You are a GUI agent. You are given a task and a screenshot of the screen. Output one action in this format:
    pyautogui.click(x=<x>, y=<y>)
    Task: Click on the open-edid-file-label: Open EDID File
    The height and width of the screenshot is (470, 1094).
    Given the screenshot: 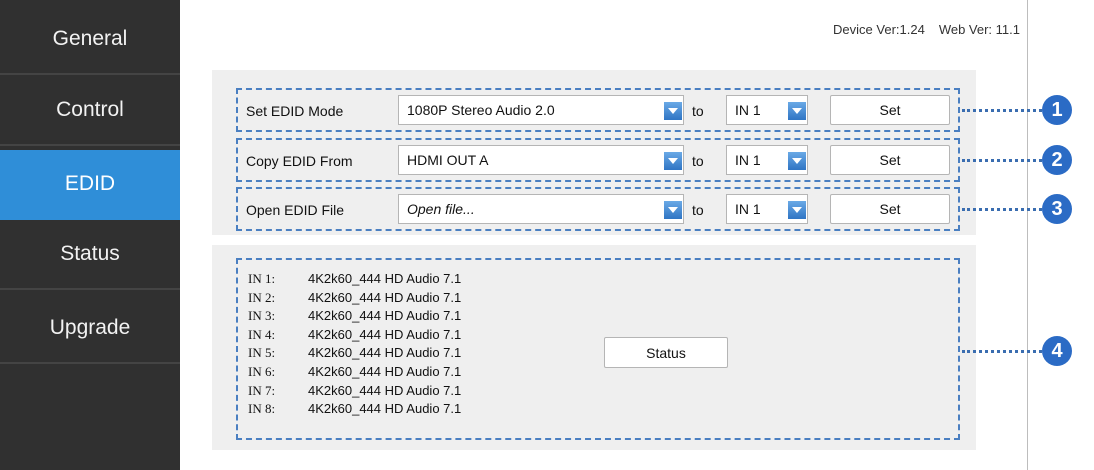 What is the action you would take?
    pyautogui.click(x=295, y=210)
    